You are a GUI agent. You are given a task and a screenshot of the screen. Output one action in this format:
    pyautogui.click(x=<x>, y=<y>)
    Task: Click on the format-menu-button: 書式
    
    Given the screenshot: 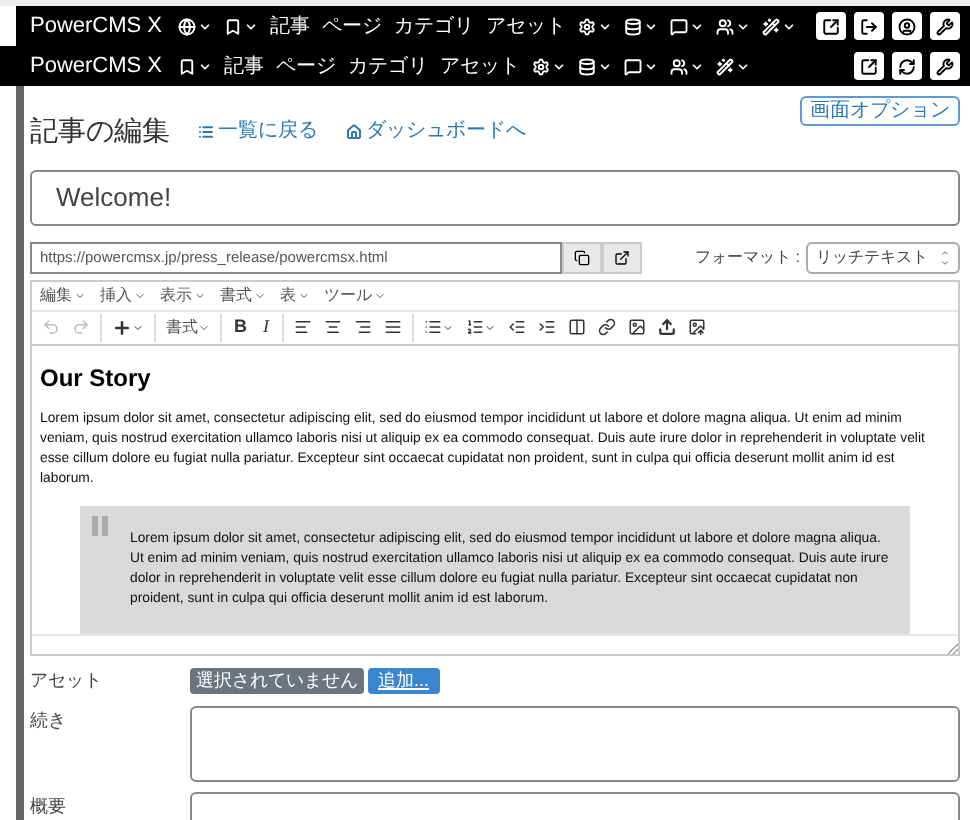 What is the action you would take?
    pyautogui.click(x=188, y=327)
    